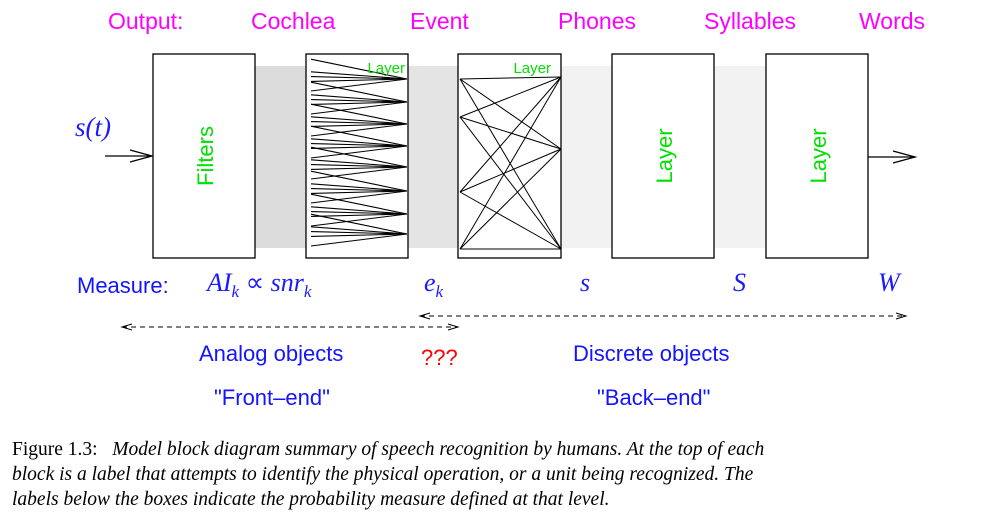 This screenshot has width=991, height=521. I want to click on output-heading: Output:, so click(146, 21).